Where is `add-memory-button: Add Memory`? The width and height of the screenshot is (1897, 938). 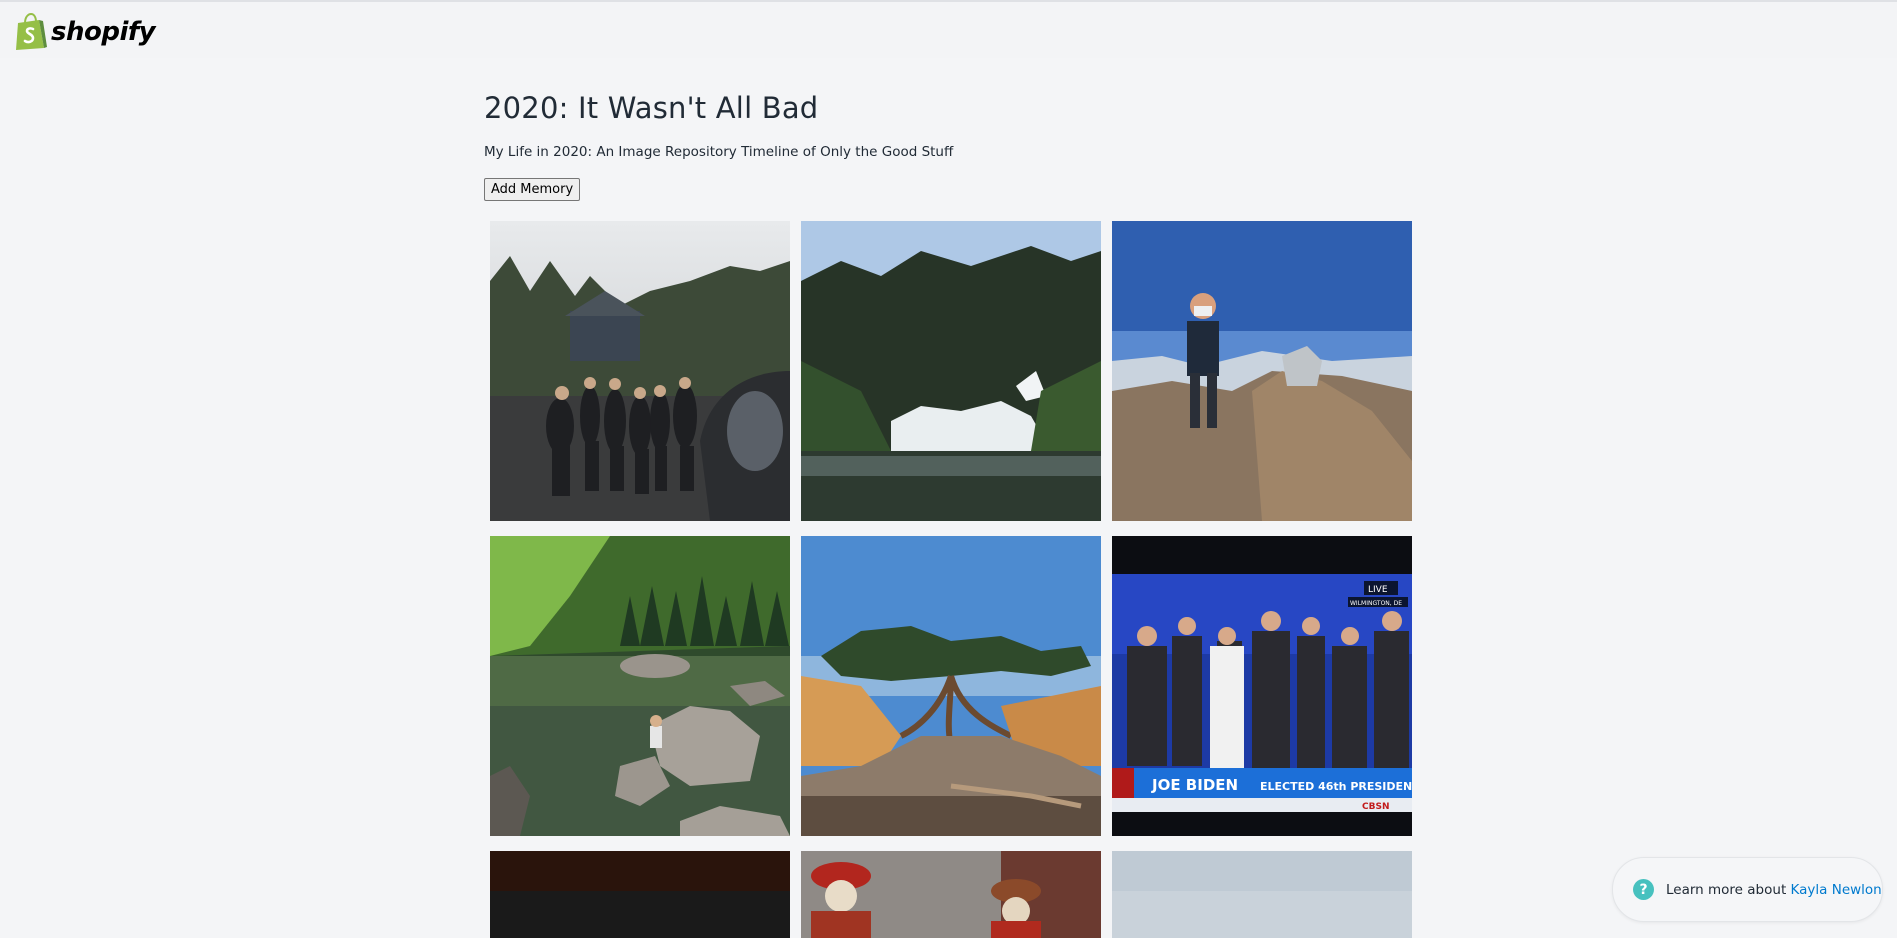 add-memory-button: Add Memory is located at coordinates (532, 189).